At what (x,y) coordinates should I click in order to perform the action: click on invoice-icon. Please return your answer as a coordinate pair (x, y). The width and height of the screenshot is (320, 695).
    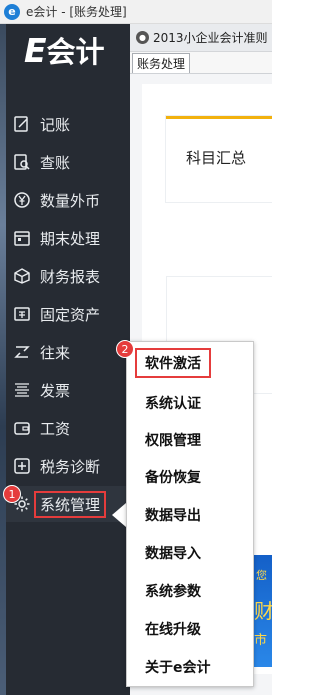
    Looking at the image, I should click on (22, 390).